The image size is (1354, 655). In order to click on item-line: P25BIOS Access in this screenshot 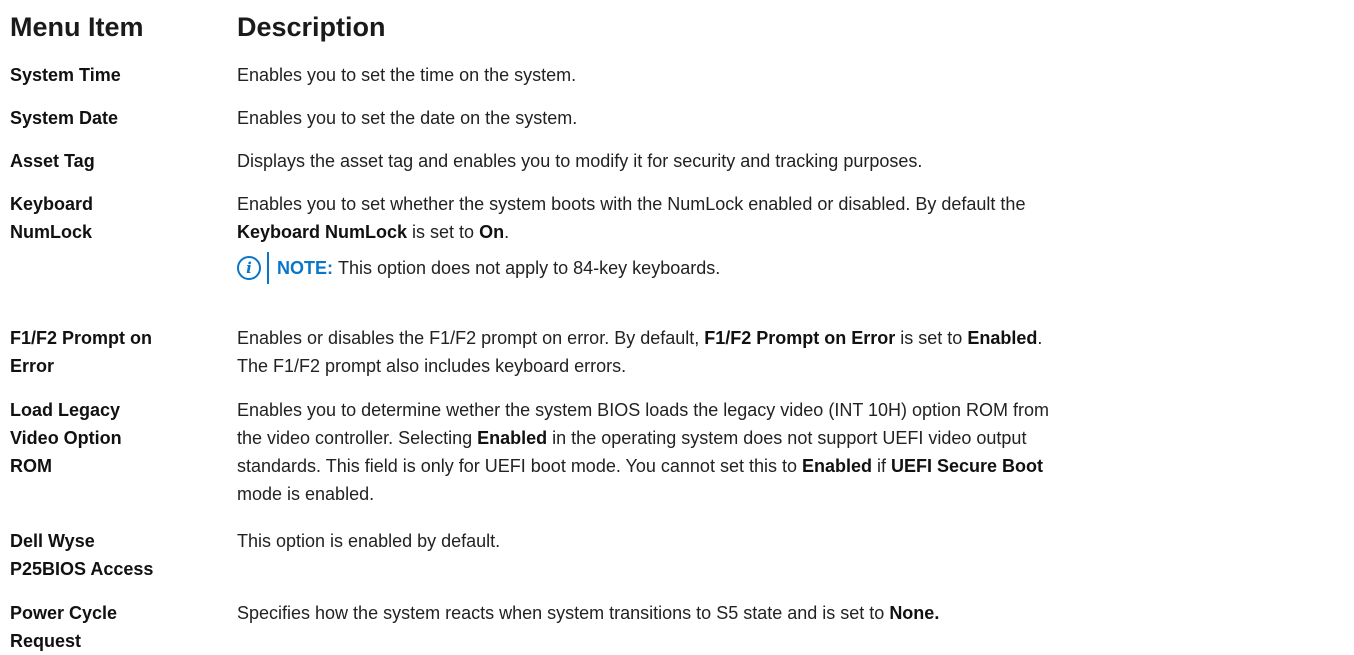, I will do `click(82, 569)`.